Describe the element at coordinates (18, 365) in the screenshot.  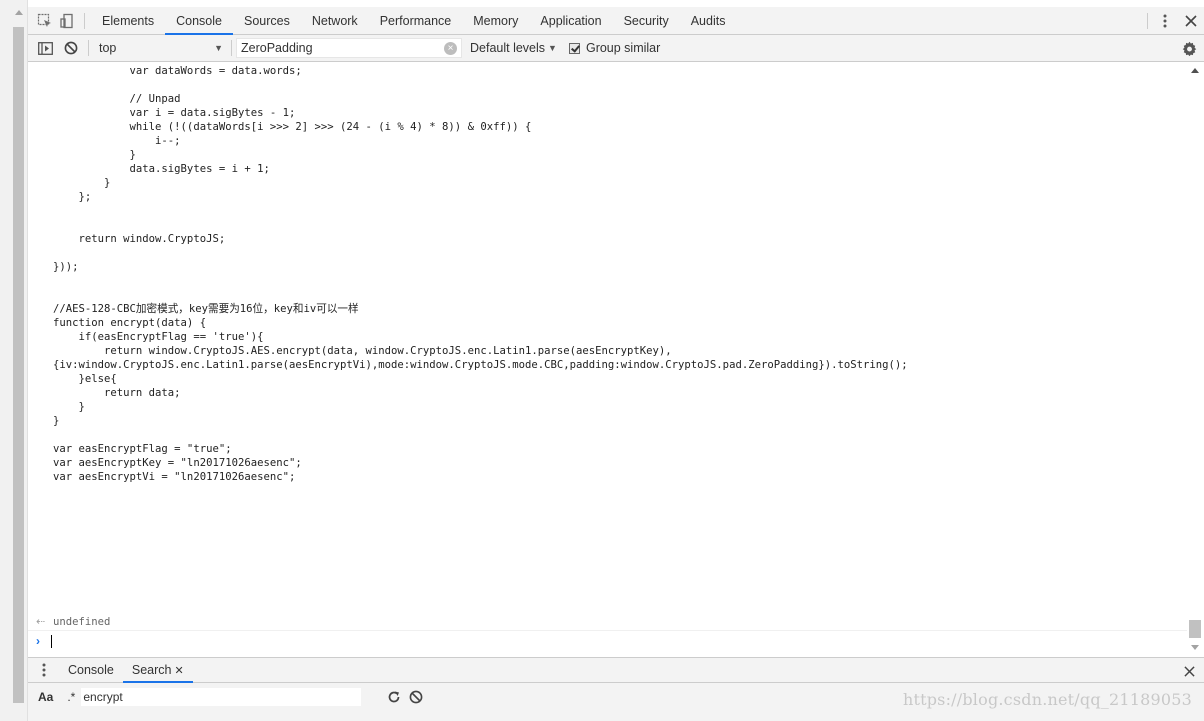
I see `page-scrollbar-thumb` at that location.